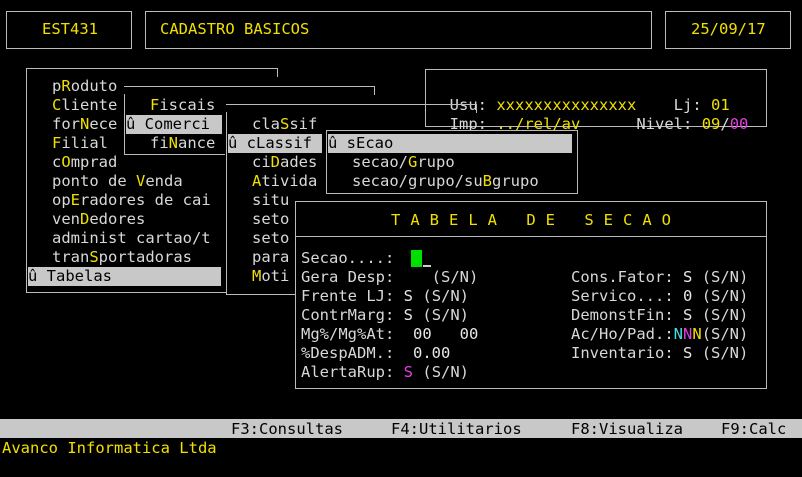 Image resolution: width=802 pixels, height=477 pixels. Describe the element at coordinates (427, 266) in the screenshot. I see `secao-input-underline` at that location.